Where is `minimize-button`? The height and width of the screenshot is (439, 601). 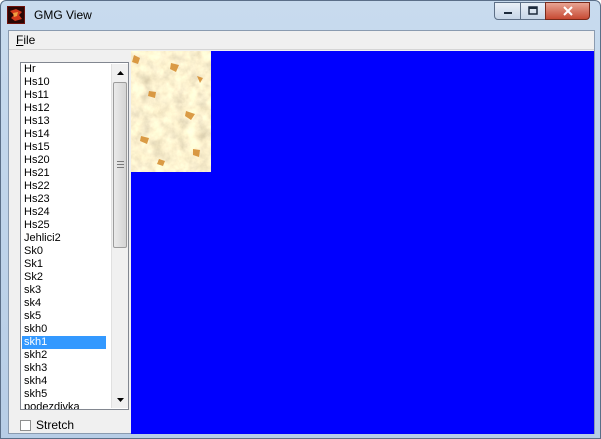
minimize-button is located at coordinates (507, 11).